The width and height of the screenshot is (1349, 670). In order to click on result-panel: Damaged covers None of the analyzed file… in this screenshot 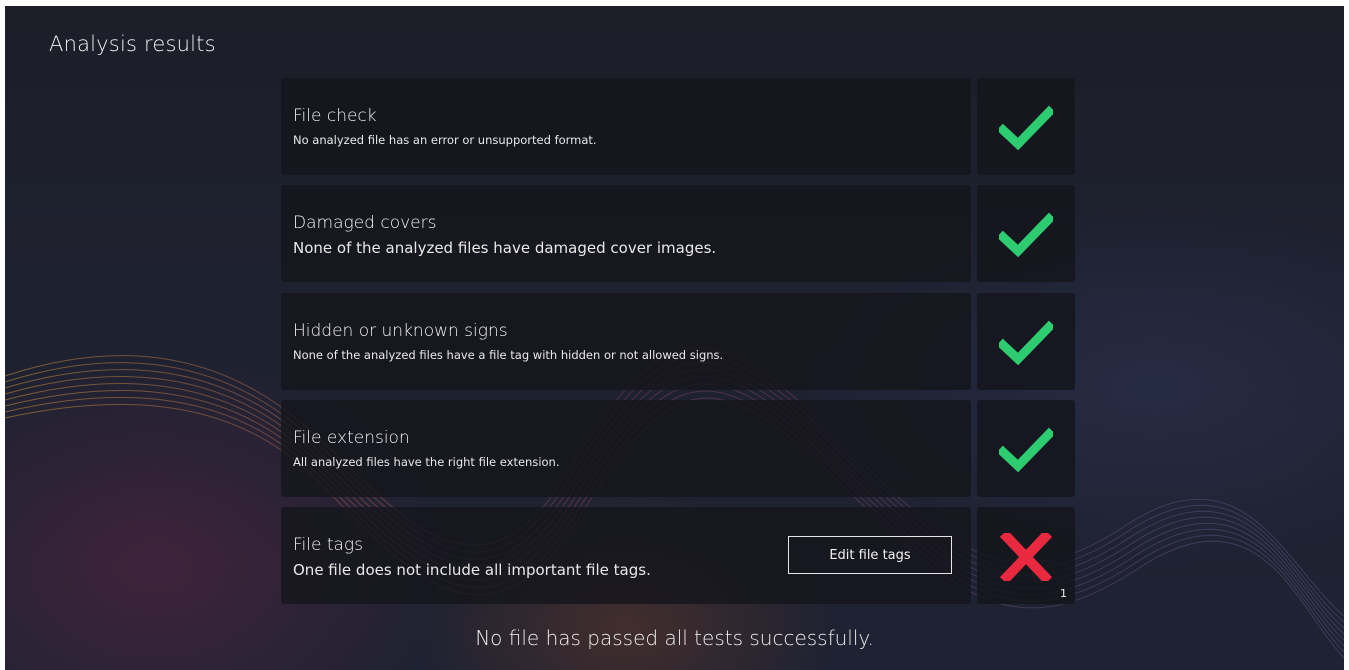, I will do `click(626, 233)`.